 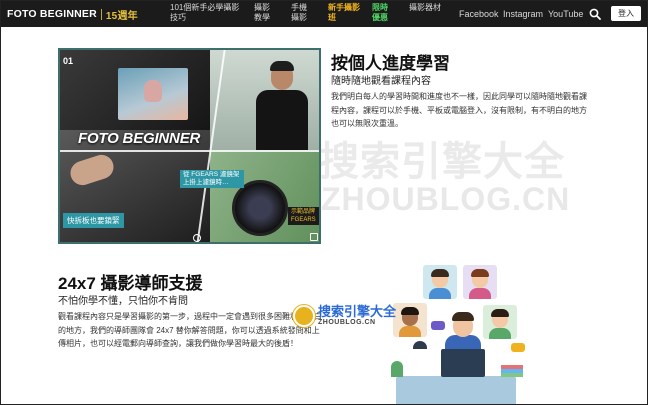 What do you see at coordinates (93, 220) in the screenshot?
I see `image-caption-left: 快拆板也要鎖緊` at bounding box center [93, 220].